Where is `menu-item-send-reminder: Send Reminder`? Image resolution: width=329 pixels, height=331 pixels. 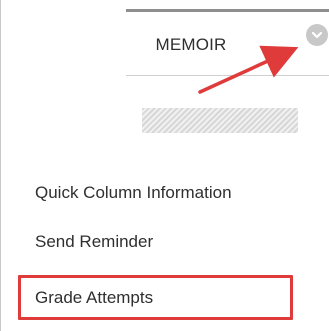
menu-item-send-reminder: Send Reminder is located at coordinates (94, 242).